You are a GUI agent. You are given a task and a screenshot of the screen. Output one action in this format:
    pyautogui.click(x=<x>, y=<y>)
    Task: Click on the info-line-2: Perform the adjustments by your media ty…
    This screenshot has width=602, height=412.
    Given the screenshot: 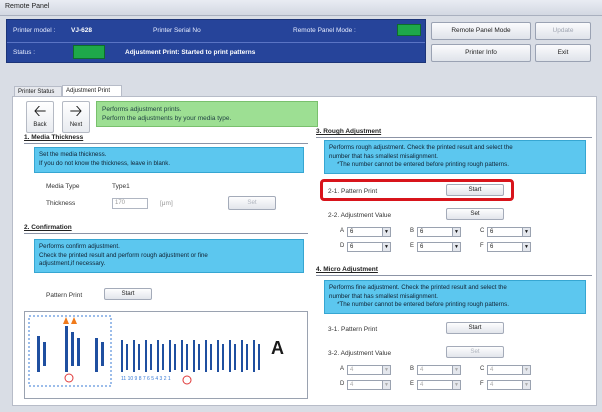 What is the action you would take?
    pyautogui.click(x=167, y=118)
    